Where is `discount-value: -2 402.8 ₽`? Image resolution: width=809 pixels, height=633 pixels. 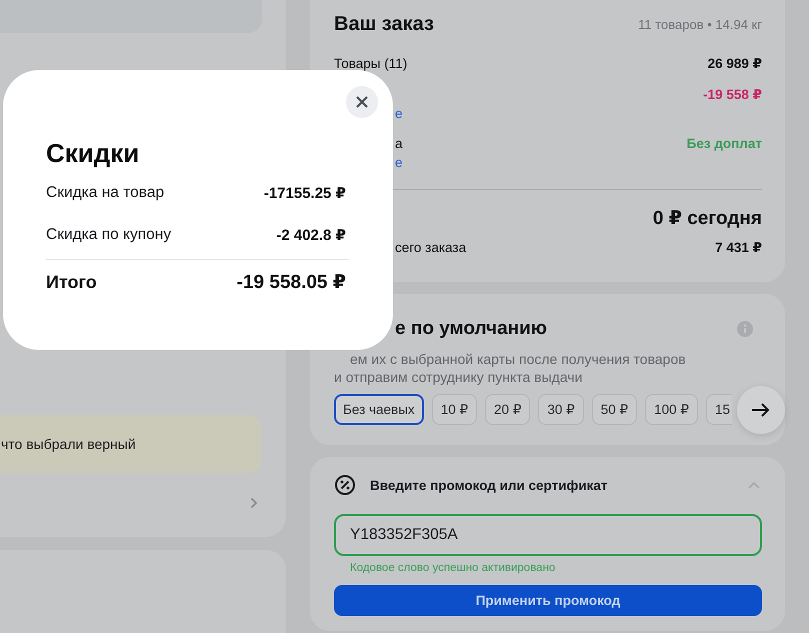
discount-value: -2 402.8 ₽ is located at coordinates (311, 235).